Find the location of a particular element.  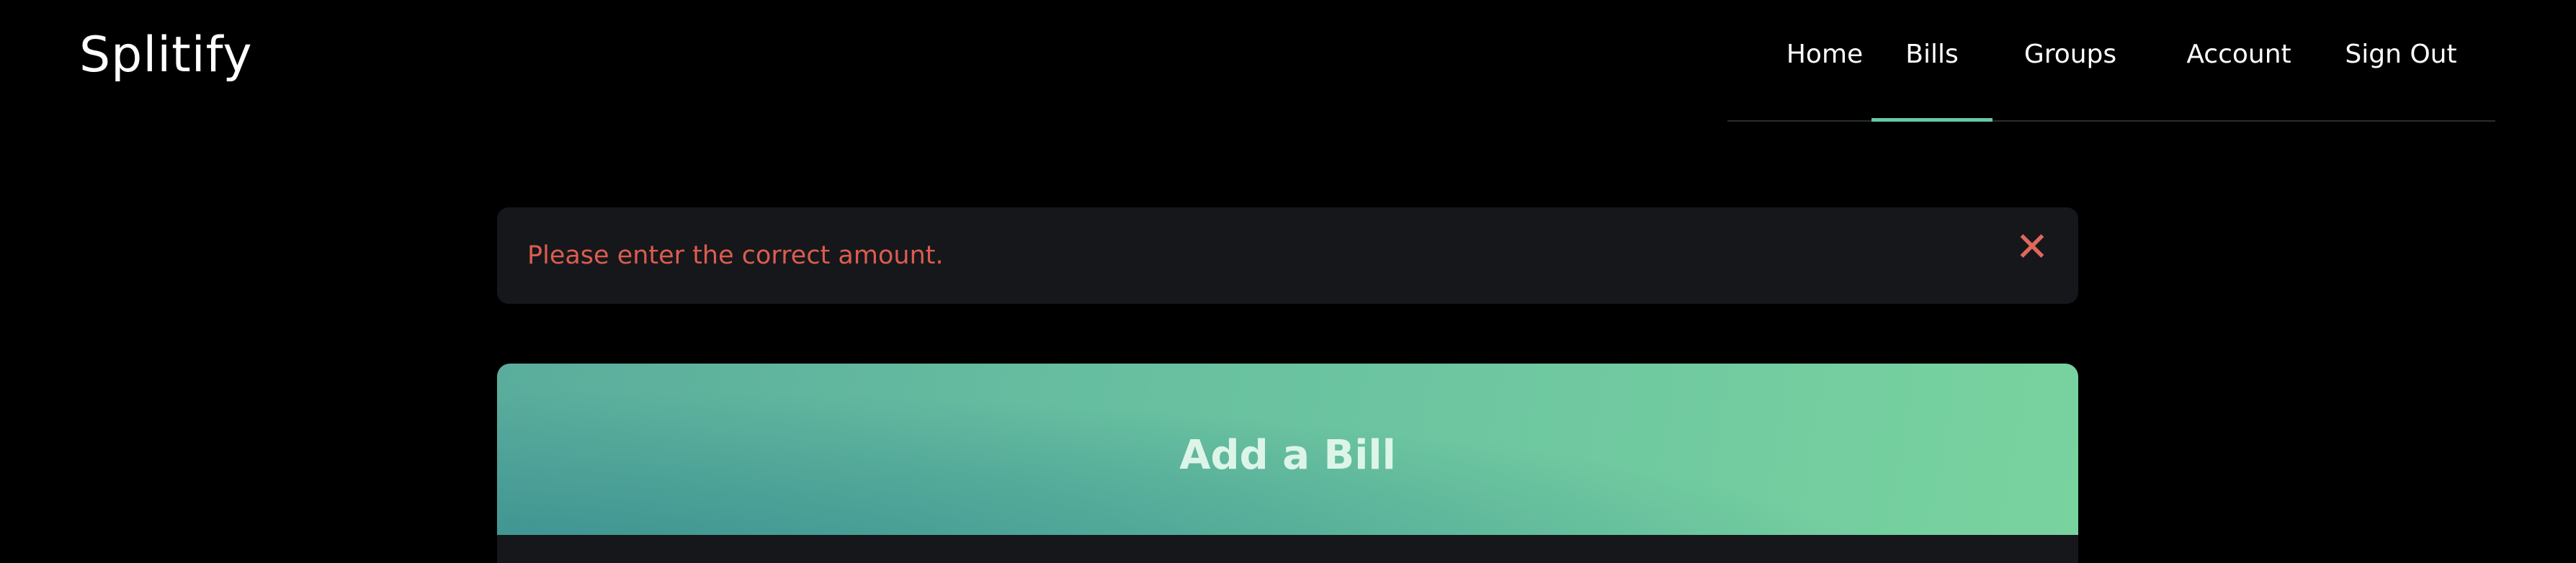

nav-bills: Bills is located at coordinates (1932, 79).